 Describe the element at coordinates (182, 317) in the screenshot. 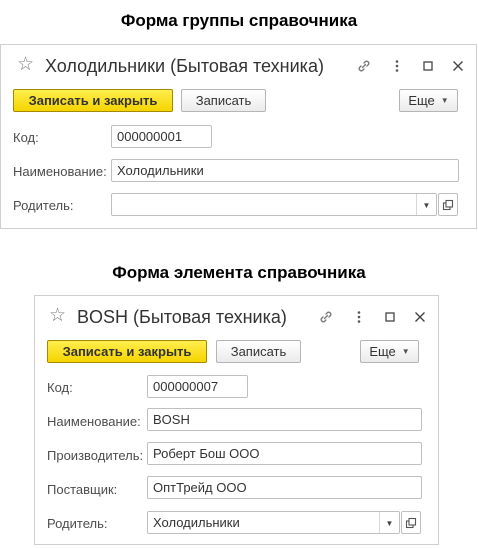

I see `element-form-title: BOSH (Бытовая техника)` at that location.